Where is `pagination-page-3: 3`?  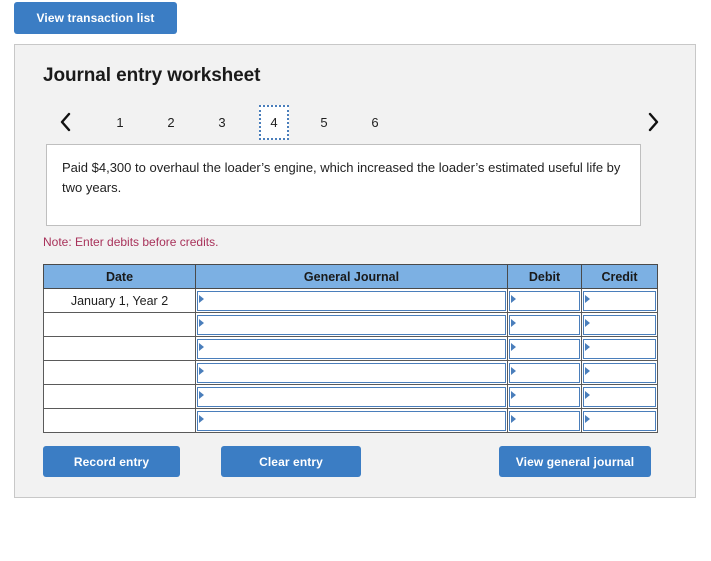 pagination-page-3: 3 is located at coordinates (222, 122).